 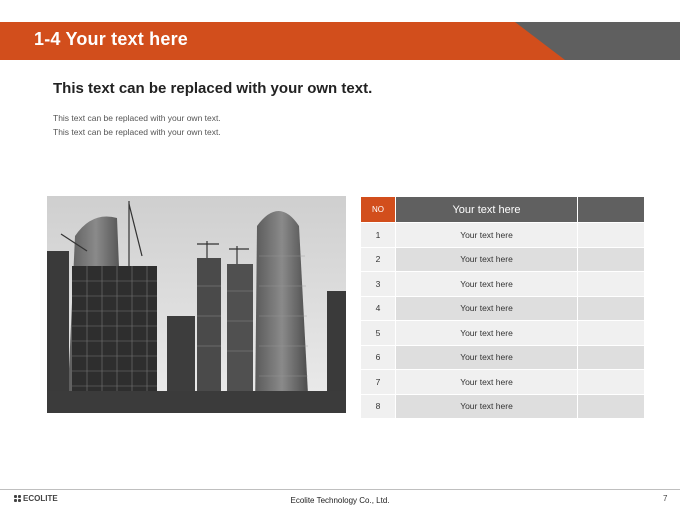 I want to click on row-number: 1, so click(x=378, y=234).